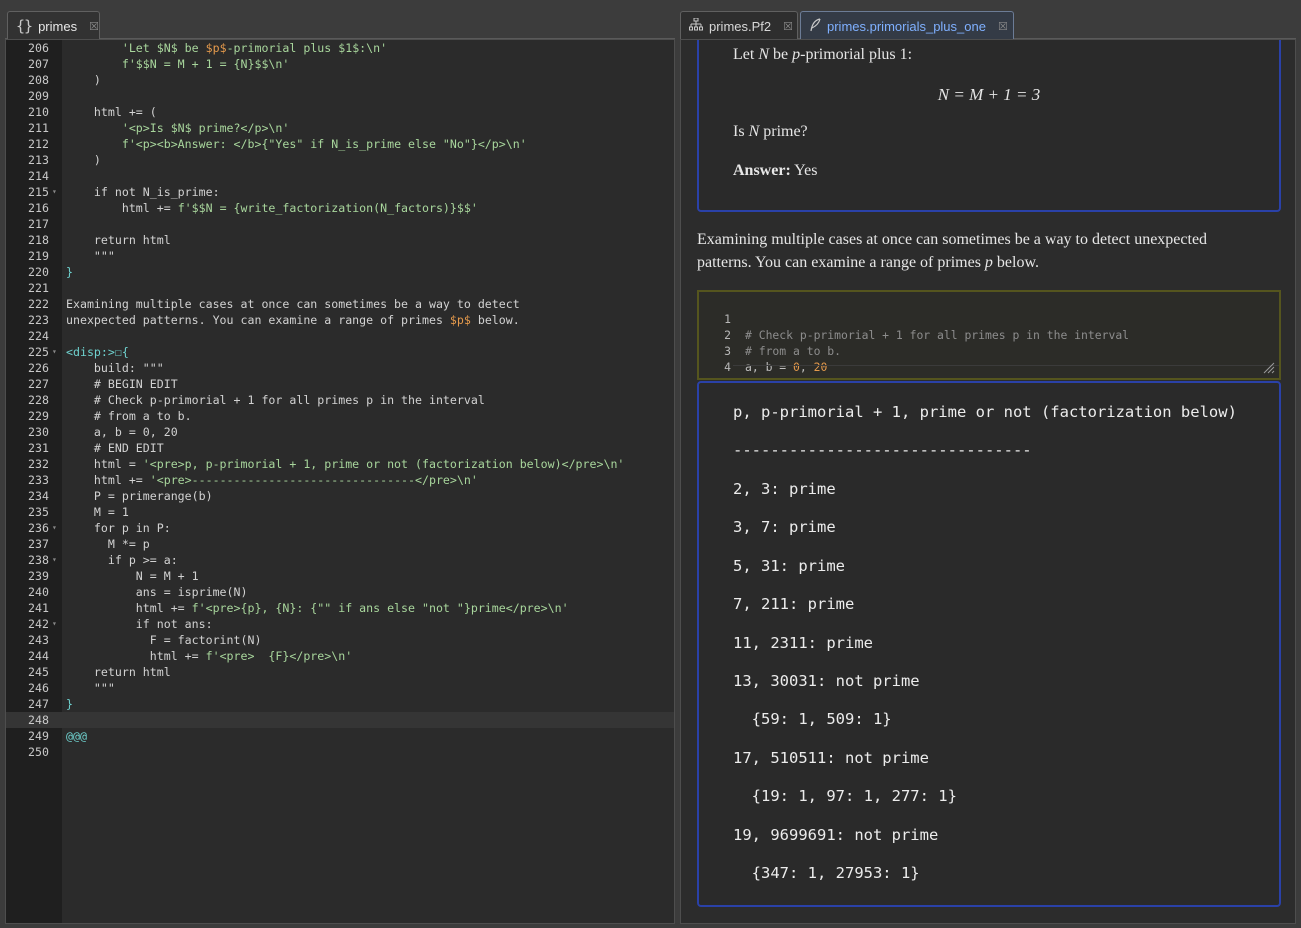 The height and width of the screenshot is (928, 1301). What do you see at coordinates (340, 128) in the screenshot?
I see `code-line: 211 '<p>Is $N$ prime?</p>\n'` at bounding box center [340, 128].